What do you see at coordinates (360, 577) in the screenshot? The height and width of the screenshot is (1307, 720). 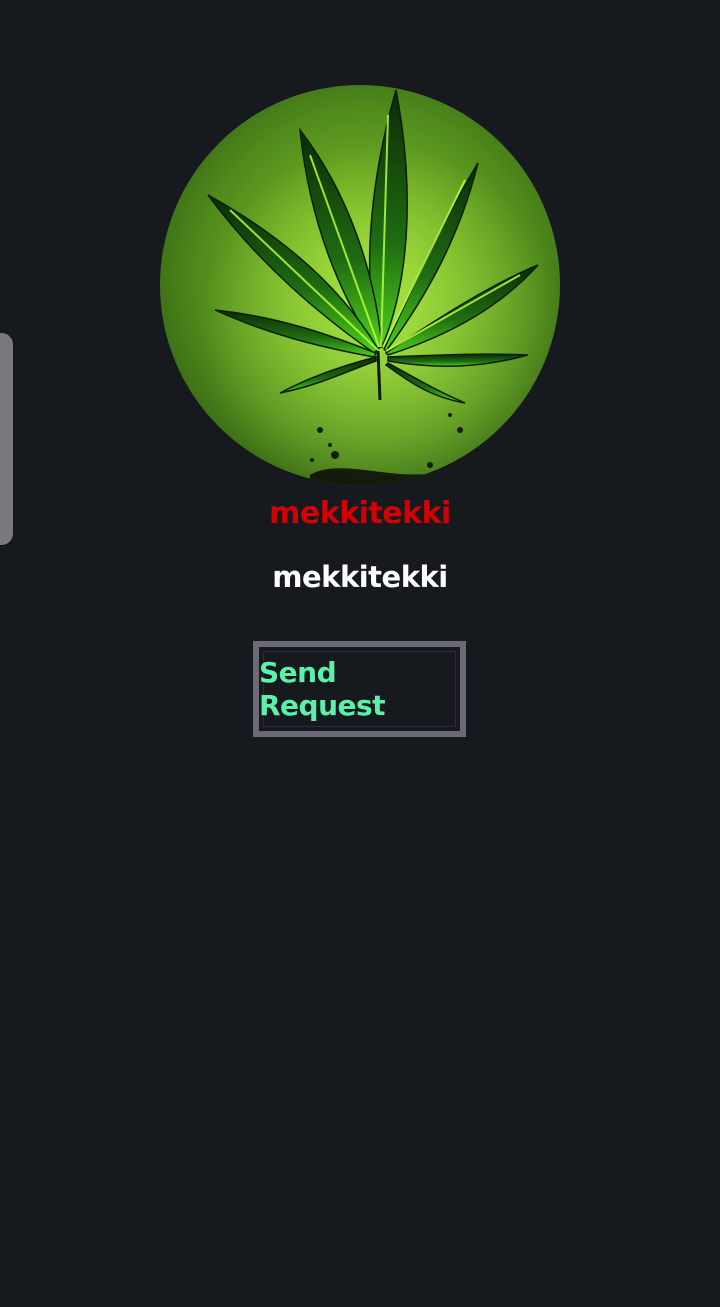 I see `profile-username: mekkitekki` at bounding box center [360, 577].